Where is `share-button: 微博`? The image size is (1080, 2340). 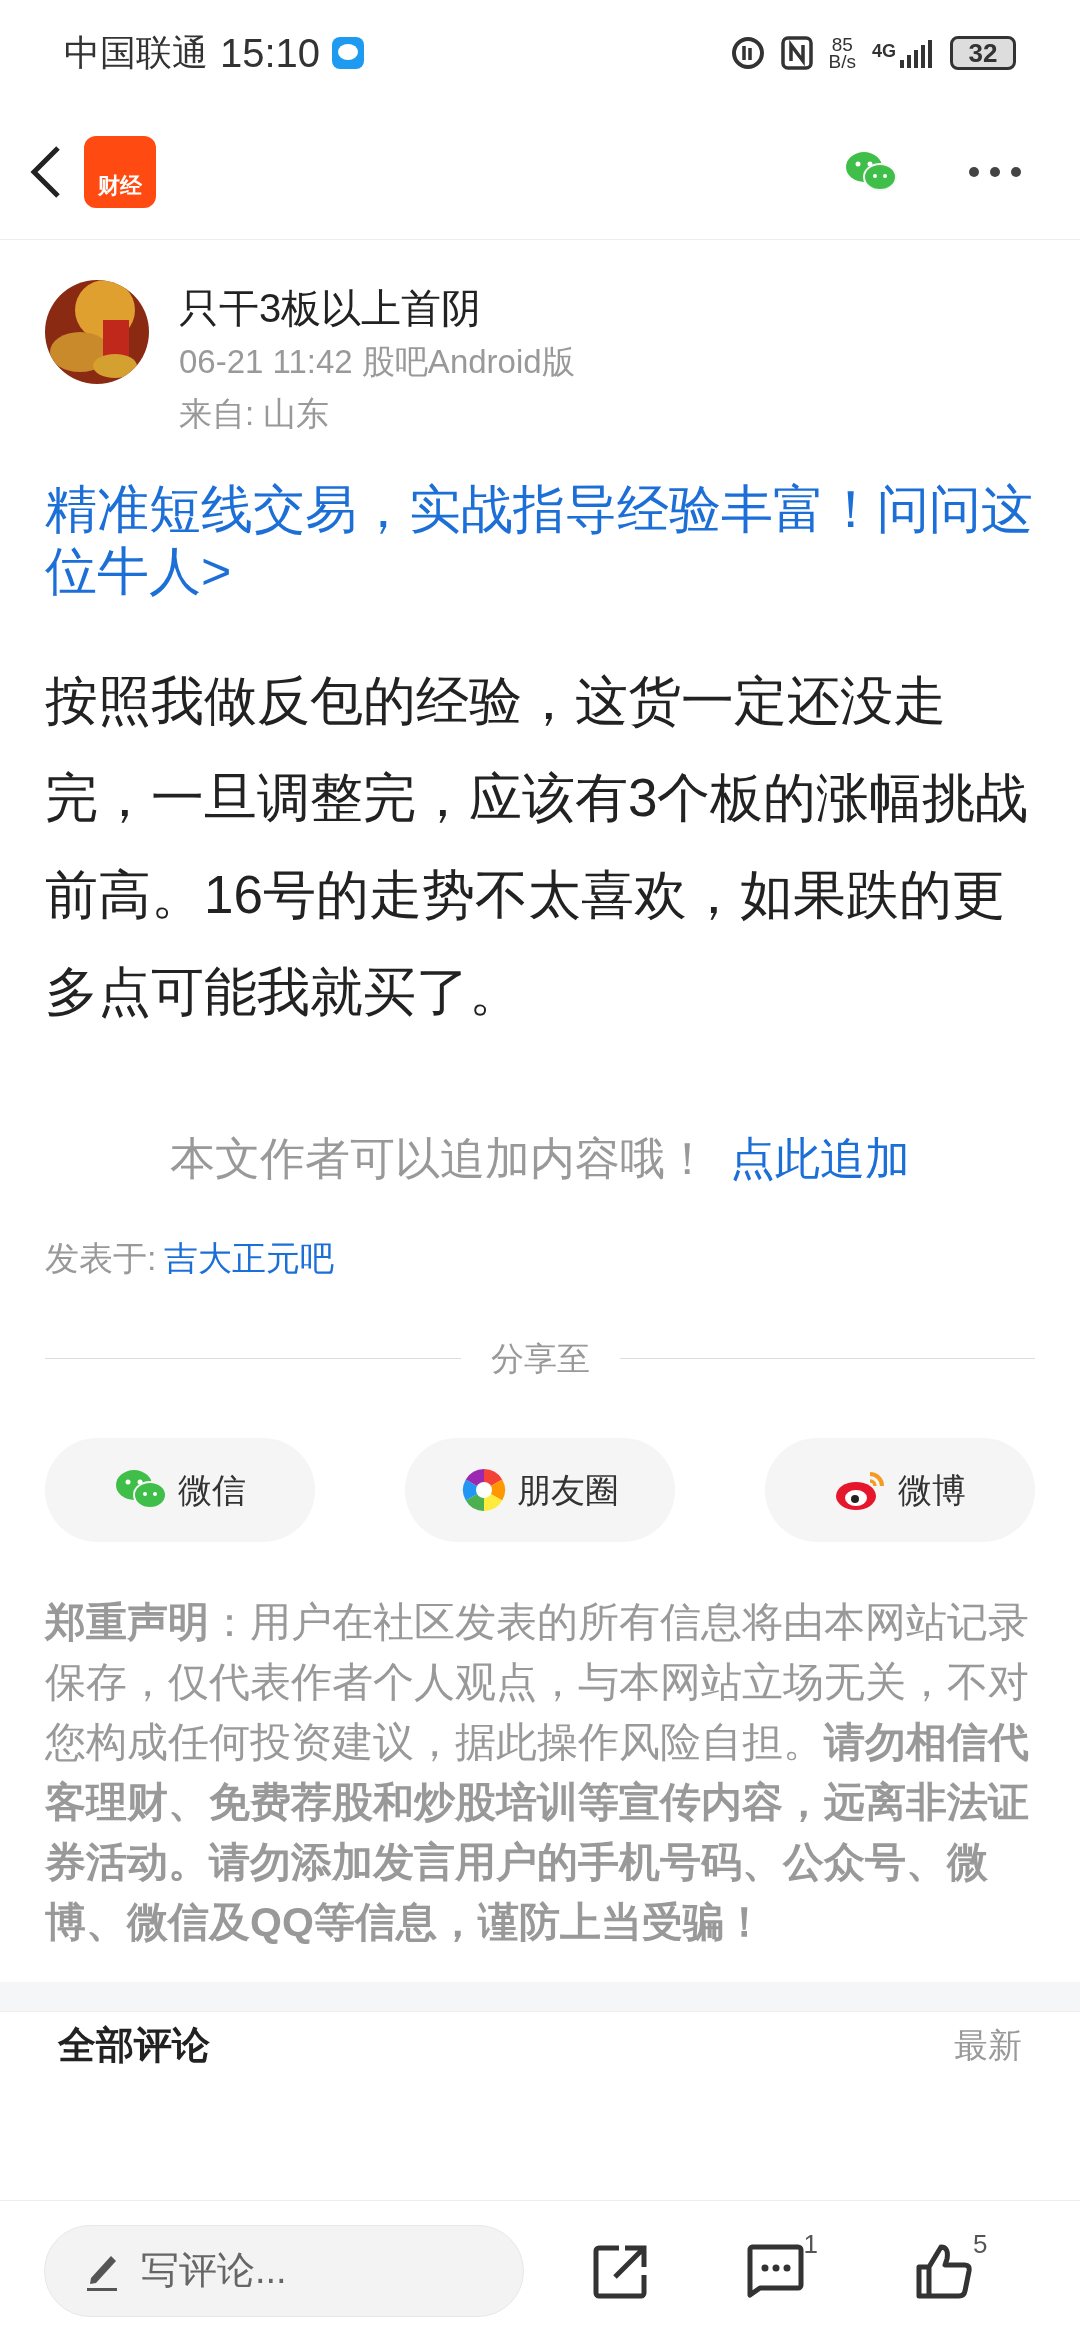 share-button: 微博 is located at coordinates (900, 1490).